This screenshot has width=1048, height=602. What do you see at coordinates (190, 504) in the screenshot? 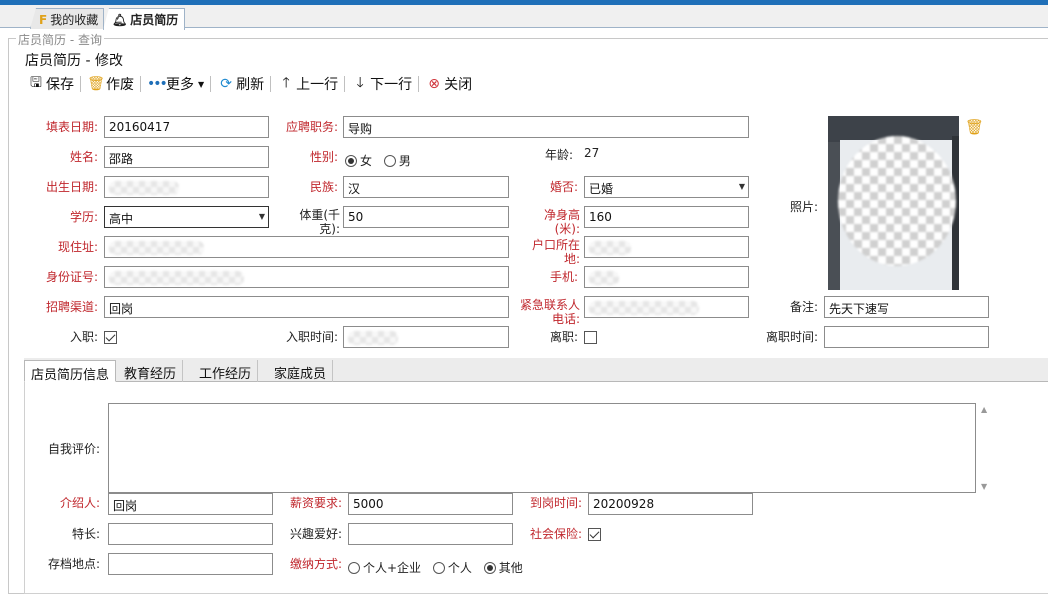
I see `referrer-field: 回岗` at bounding box center [190, 504].